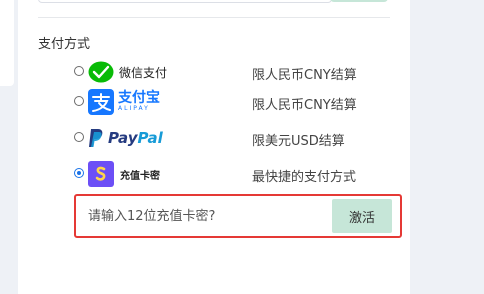 This screenshot has height=294, width=484. What do you see at coordinates (208, 216) in the screenshot?
I see `card-code-input` at bounding box center [208, 216].